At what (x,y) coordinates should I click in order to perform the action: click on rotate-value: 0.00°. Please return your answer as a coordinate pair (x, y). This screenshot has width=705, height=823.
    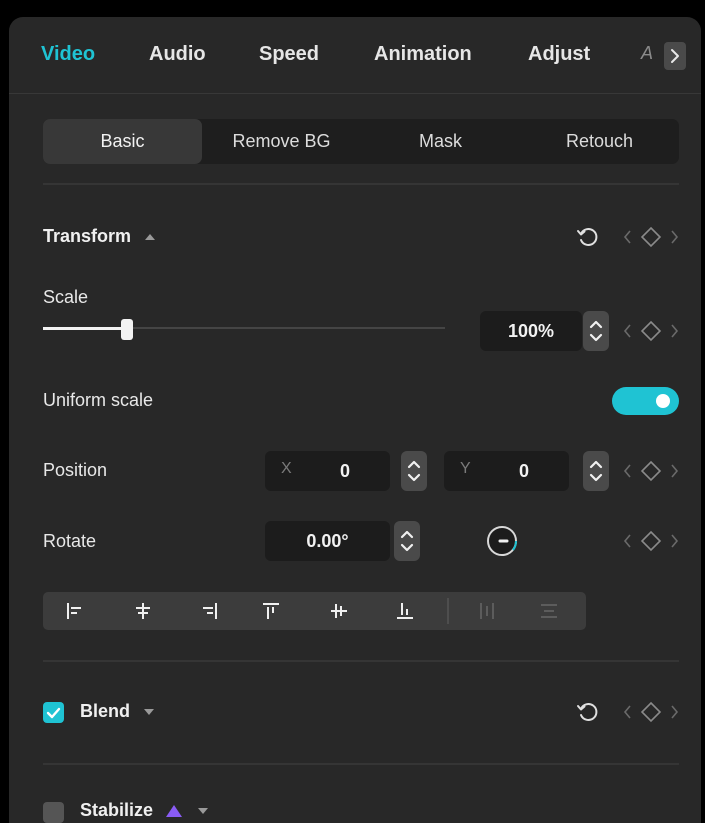
    Looking at the image, I should click on (327, 541).